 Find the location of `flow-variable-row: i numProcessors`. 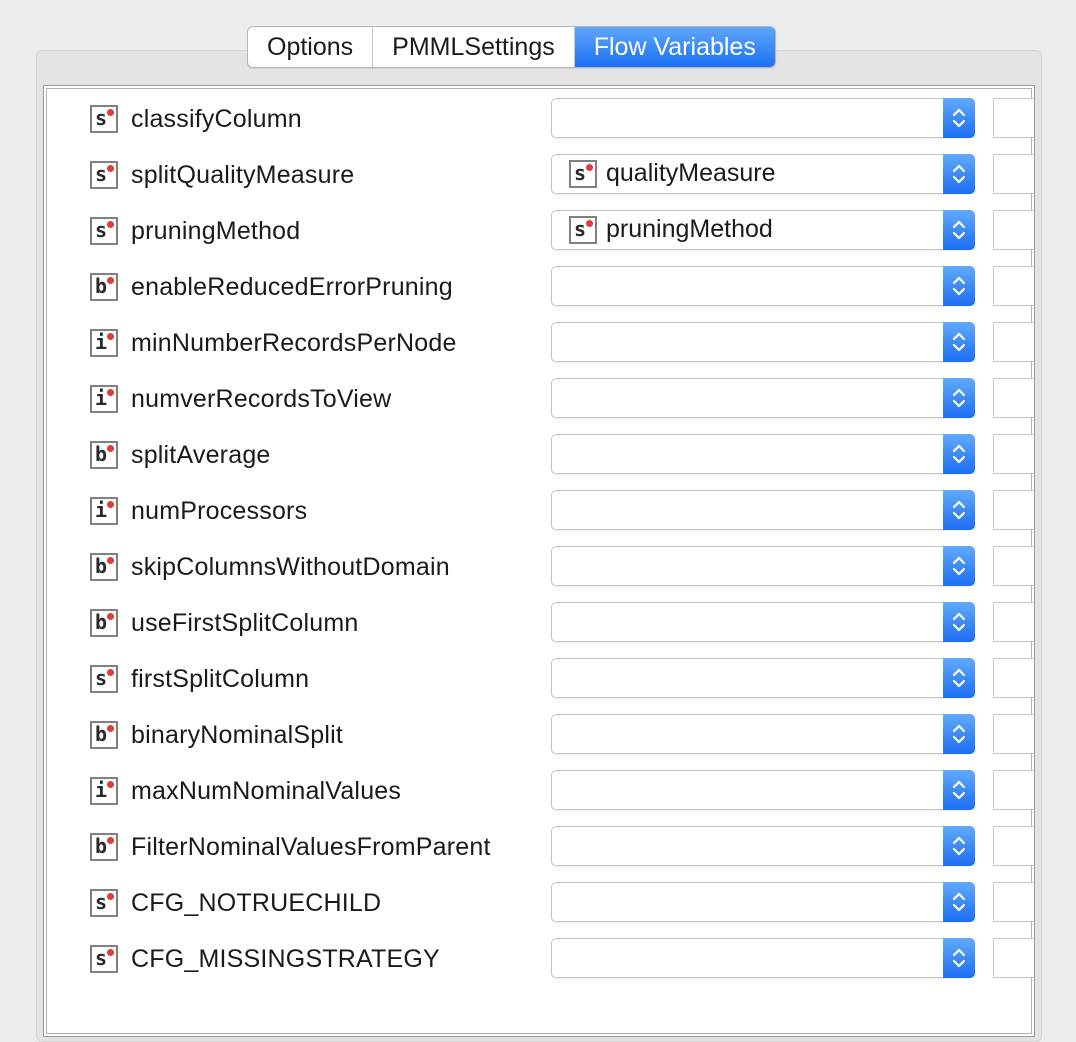

flow-variable-row: i numProcessors is located at coordinates (539, 510).